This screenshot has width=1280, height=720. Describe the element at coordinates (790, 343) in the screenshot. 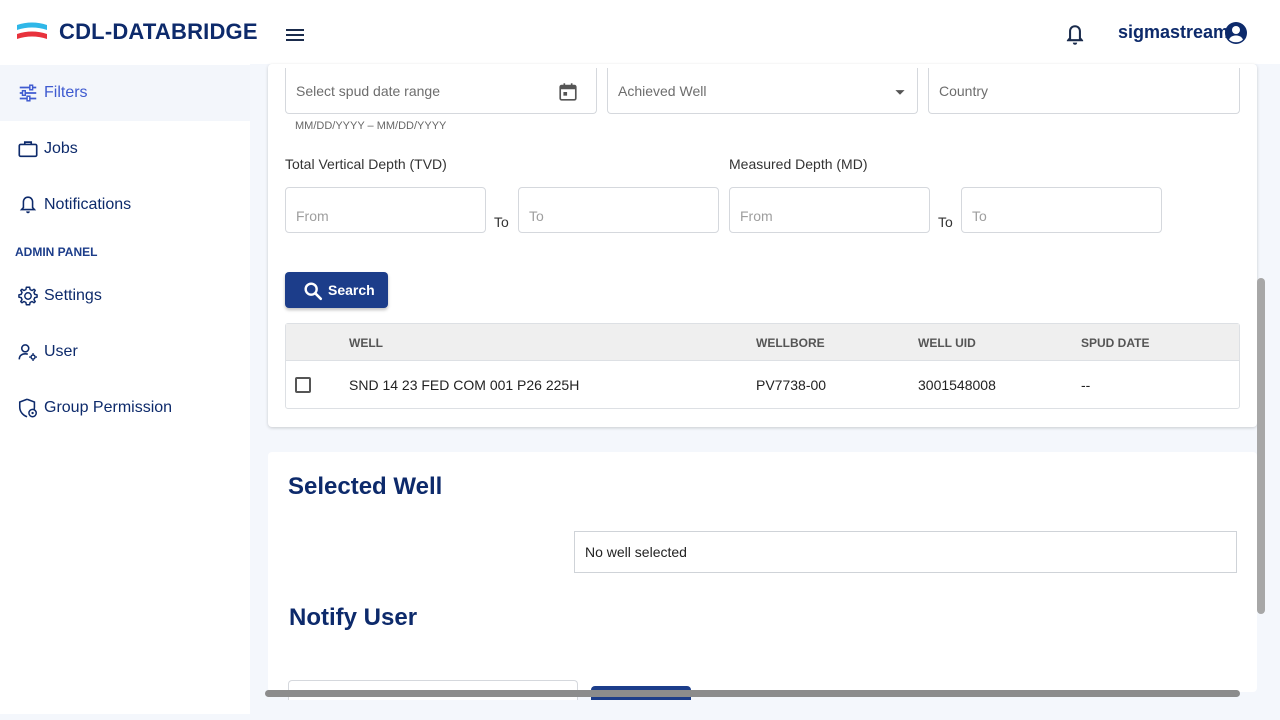

I see `column-header-wellbore: WELLBORE` at that location.